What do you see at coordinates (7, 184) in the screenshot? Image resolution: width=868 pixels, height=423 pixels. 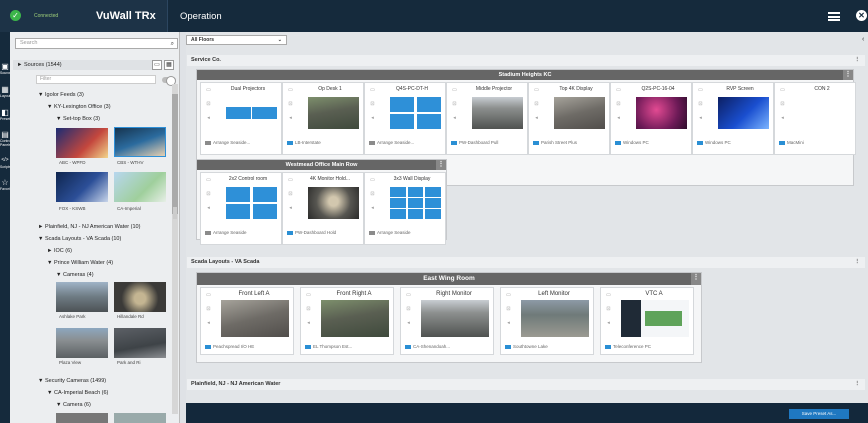 I see `rail-favorites: ☆ Favorites` at bounding box center [7, 184].